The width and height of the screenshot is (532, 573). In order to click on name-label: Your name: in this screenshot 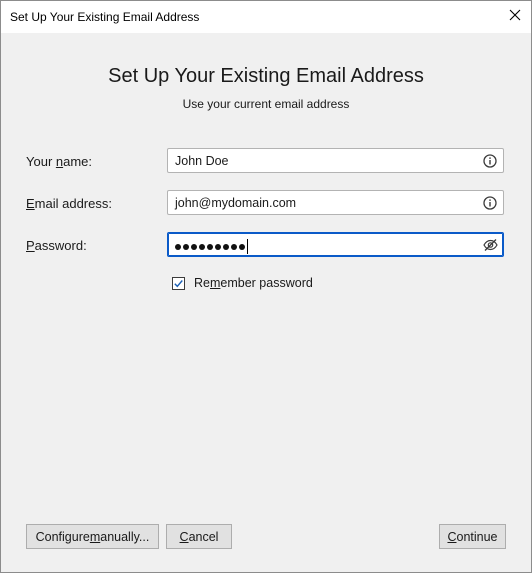, I will do `click(59, 161)`.